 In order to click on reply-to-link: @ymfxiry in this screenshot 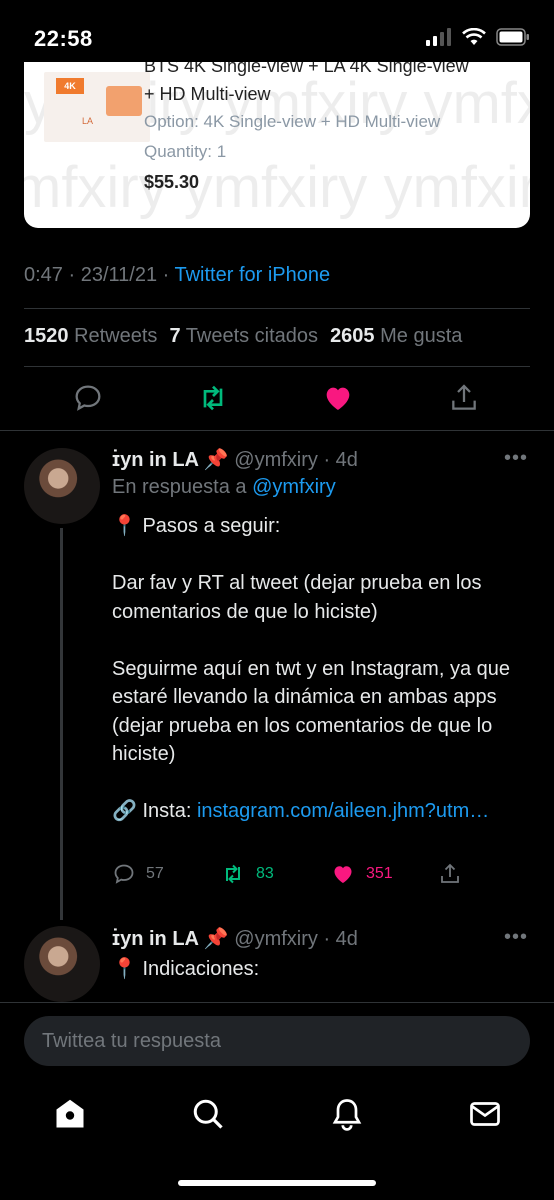, I will do `click(294, 487)`.